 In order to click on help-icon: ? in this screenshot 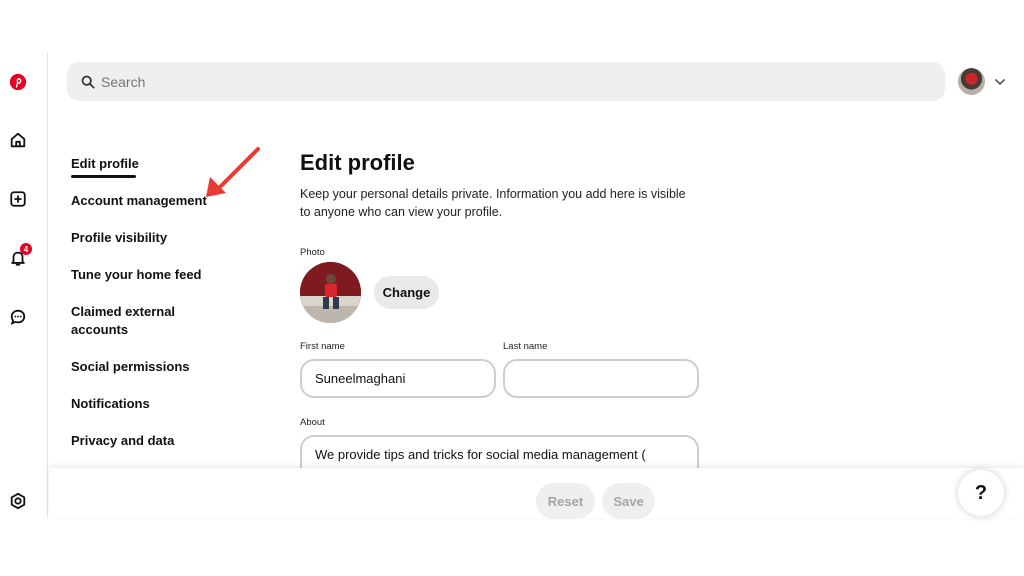, I will do `click(981, 492)`.